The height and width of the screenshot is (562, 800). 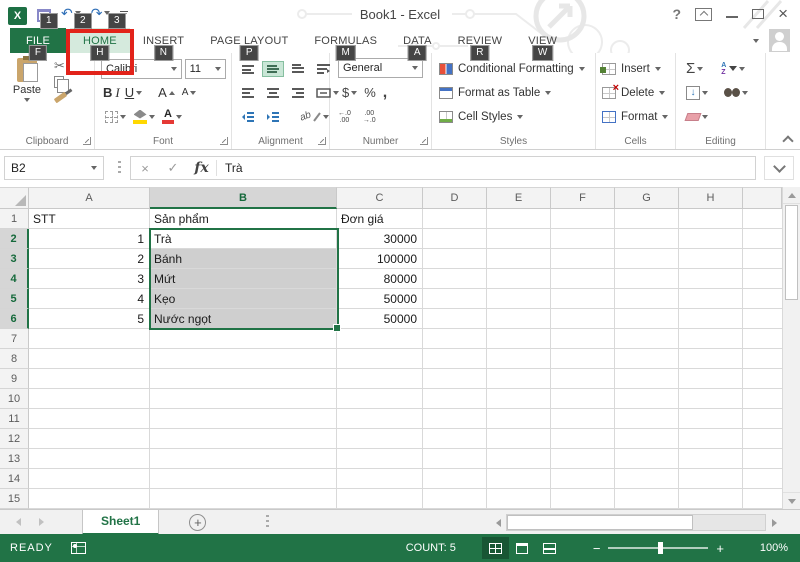 I want to click on cell-b6: Nước ngọt, so click(x=243, y=319).